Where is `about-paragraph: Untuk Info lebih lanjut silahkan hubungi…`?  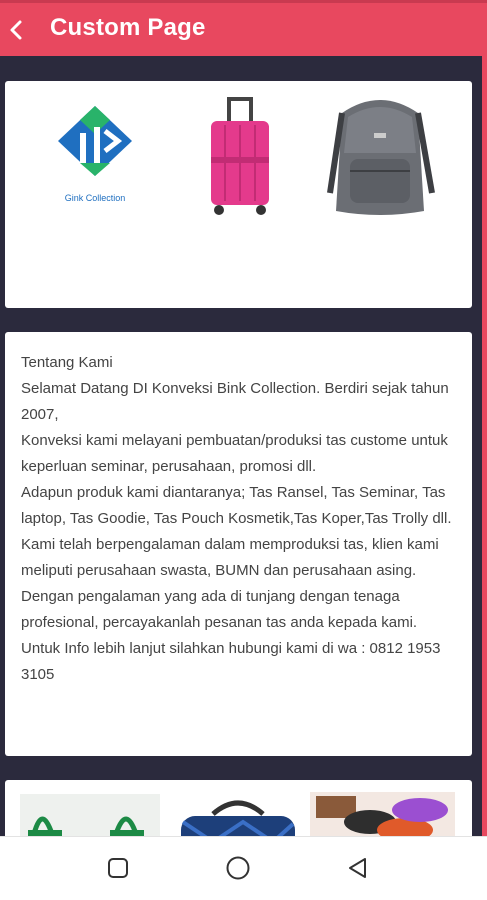
about-paragraph: Untuk Info lebih lanjut silahkan hubungi… is located at coordinates (231, 661).